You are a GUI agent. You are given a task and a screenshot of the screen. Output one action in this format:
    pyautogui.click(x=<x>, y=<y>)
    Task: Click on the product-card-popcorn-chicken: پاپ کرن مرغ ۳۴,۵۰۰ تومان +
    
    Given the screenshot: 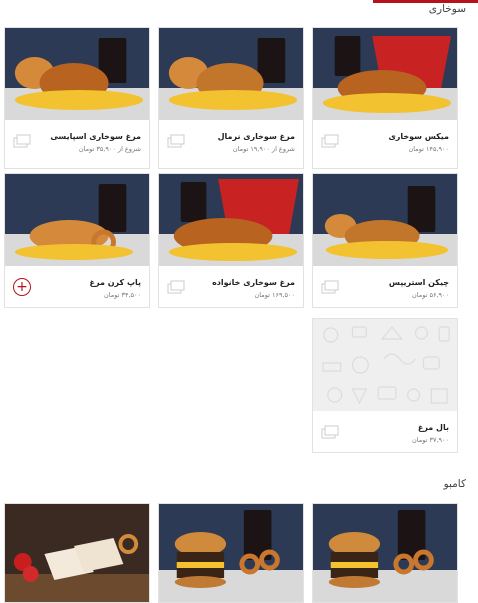 What is the action you would take?
    pyautogui.click(x=77, y=240)
    